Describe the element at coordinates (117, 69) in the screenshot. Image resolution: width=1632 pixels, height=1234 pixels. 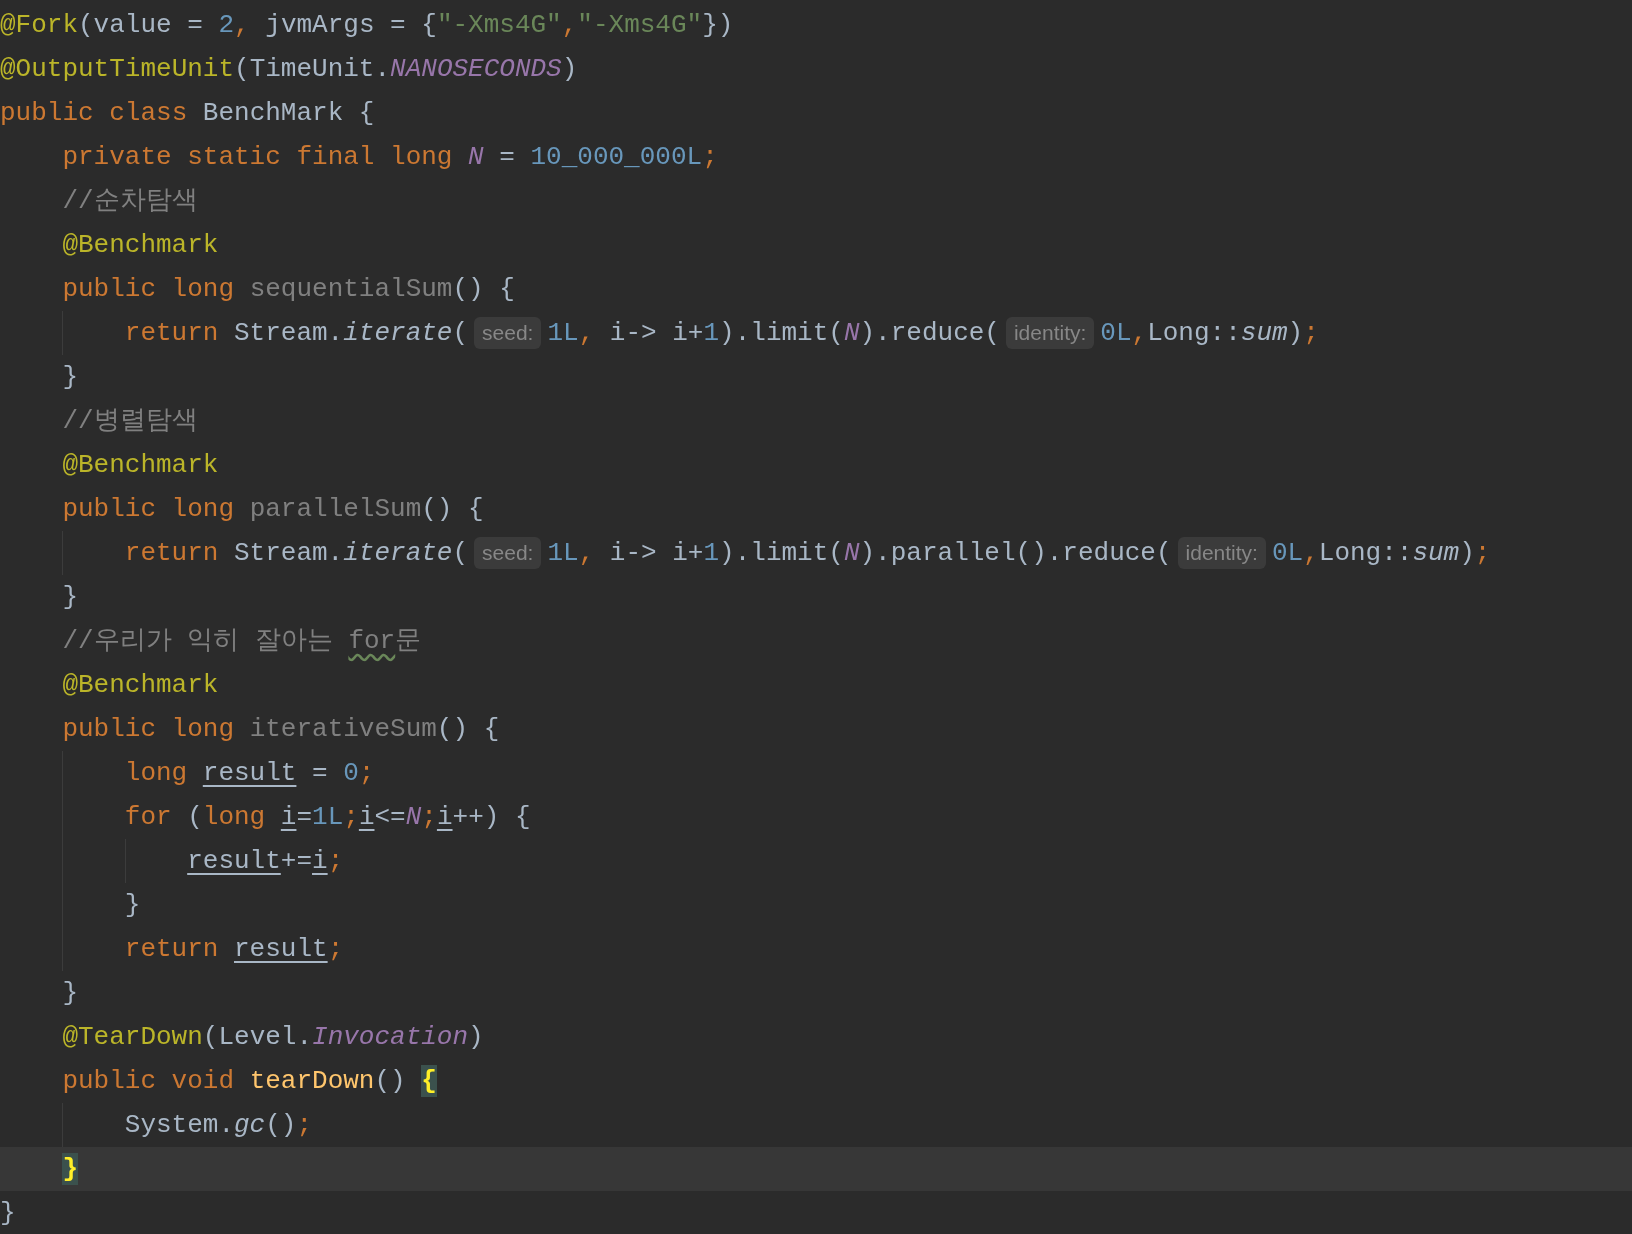
I see `annotation: @OutputTimeUnit` at that location.